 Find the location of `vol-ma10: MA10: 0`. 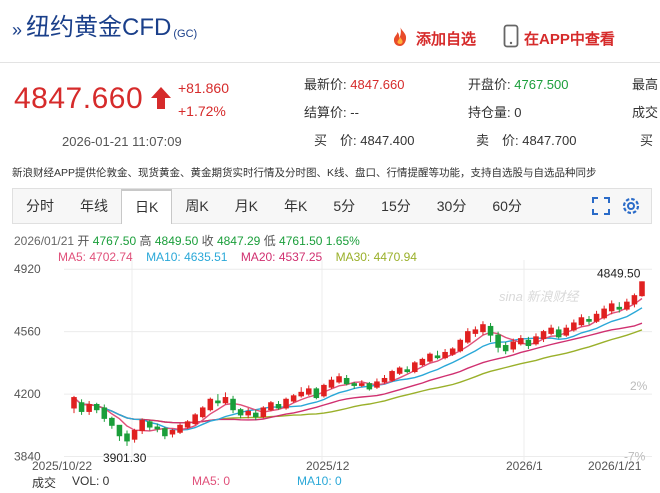

vol-ma10: MA10: 0 is located at coordinates (319, 481).